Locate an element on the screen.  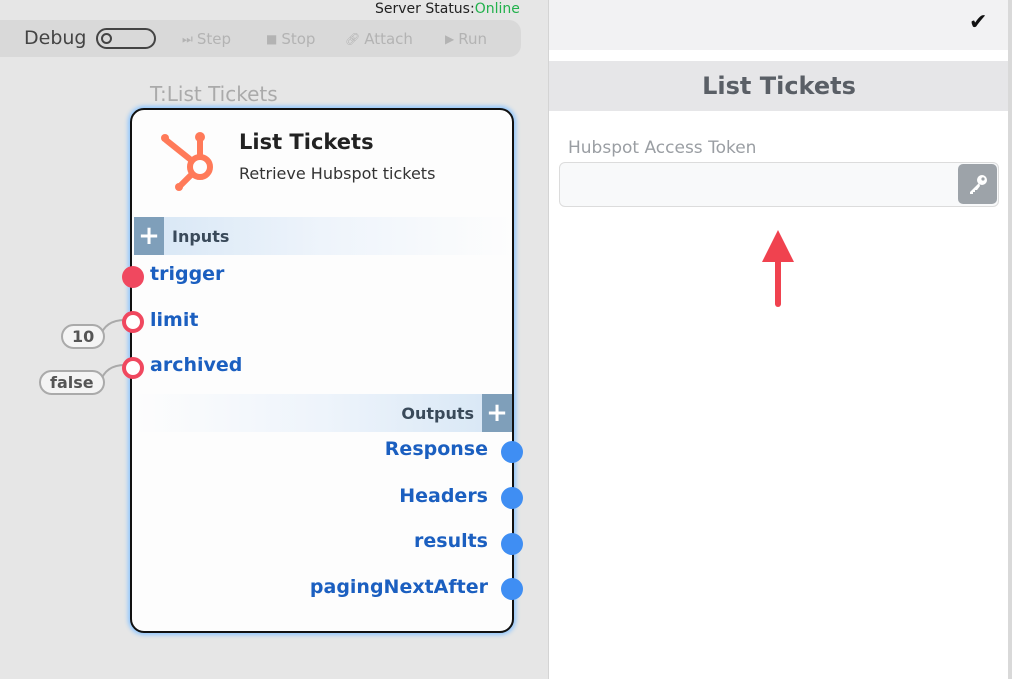
response-output-label: Response is located at coordinates (436, 449).